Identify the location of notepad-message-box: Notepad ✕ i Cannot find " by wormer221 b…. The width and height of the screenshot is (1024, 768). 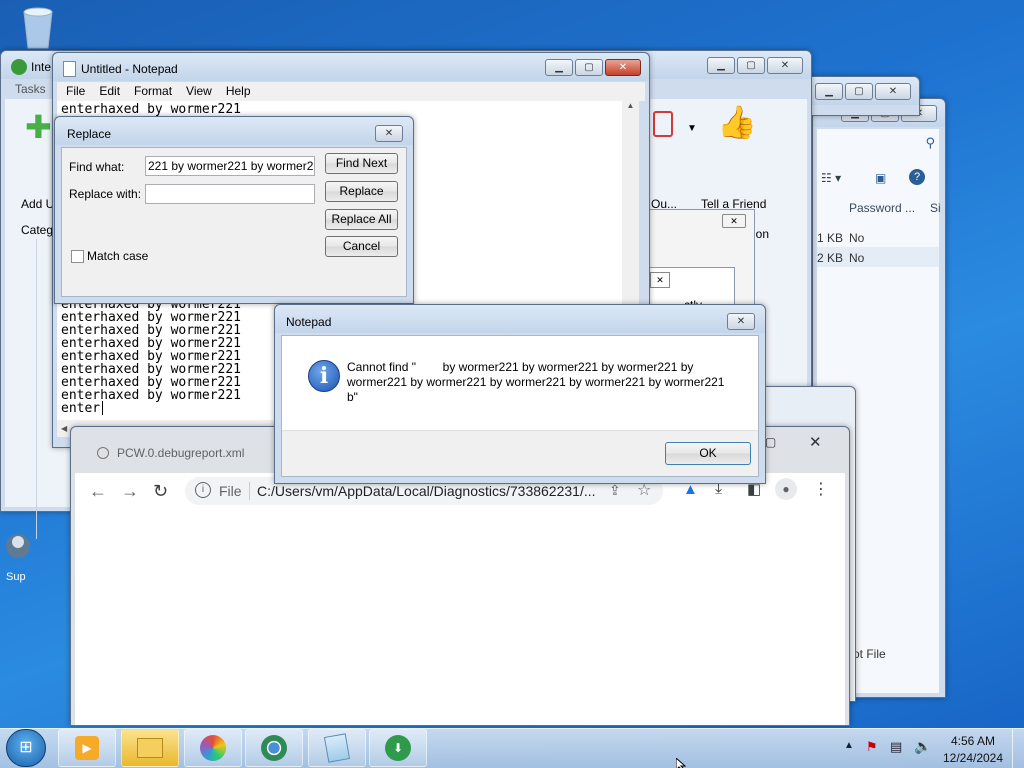
(520, 394).